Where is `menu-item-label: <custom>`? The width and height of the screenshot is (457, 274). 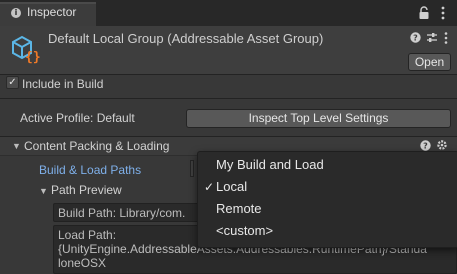
menu-item-label: <custom> is located at coordinates (245, 230).